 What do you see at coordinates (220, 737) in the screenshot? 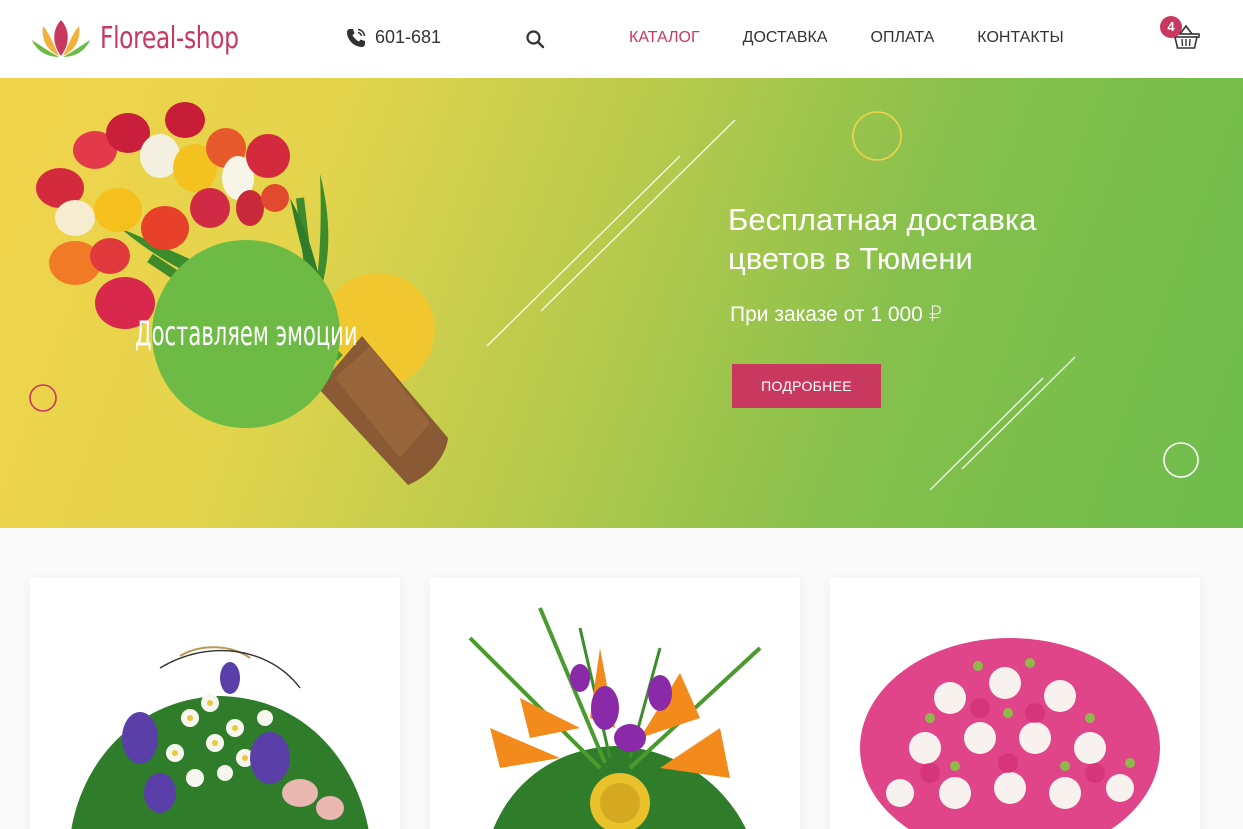
I see `bouquet-irises-image` at bounding box center [220, 737].